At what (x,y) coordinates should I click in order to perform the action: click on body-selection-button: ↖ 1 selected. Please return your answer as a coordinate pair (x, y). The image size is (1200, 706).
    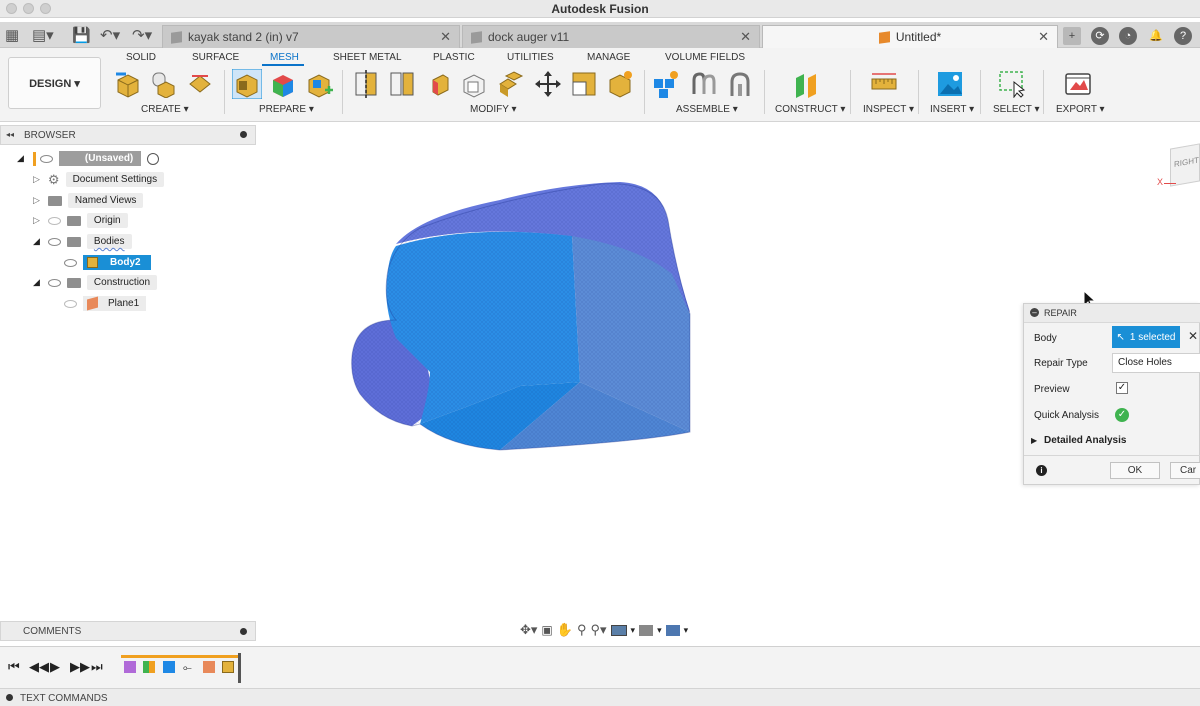
    Looking at the image, I should click on (1146, 337).